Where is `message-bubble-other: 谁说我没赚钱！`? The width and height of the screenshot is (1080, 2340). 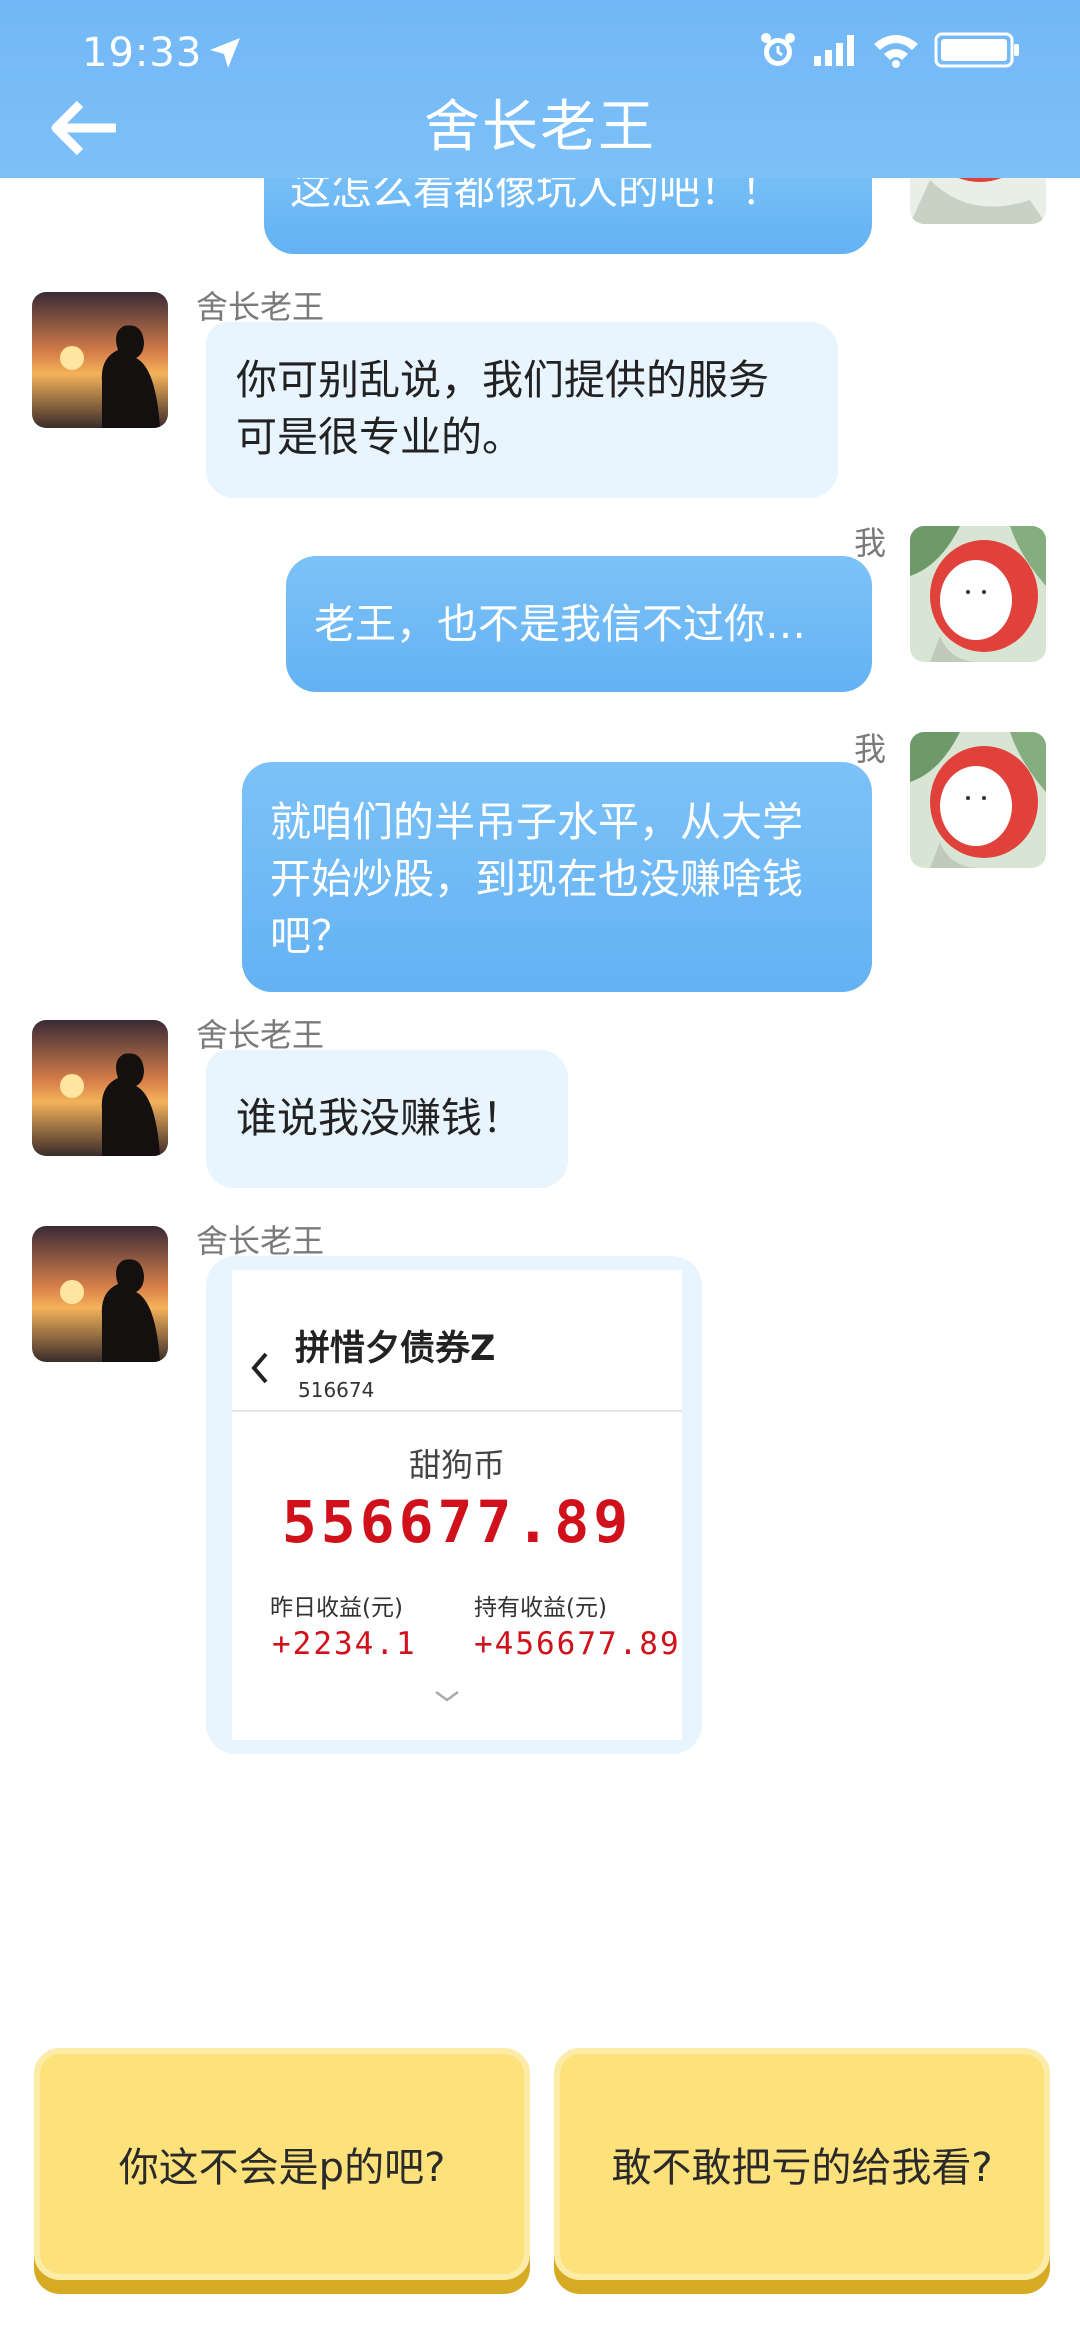 message-bubble-other: 谁说我没赚钱！ is located at coordinates (387, 1119).